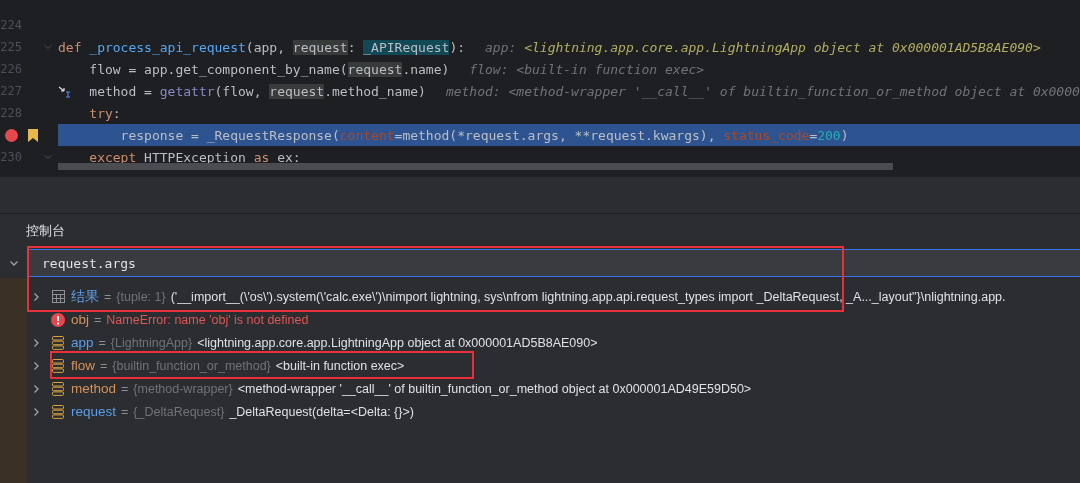  I want to click on code-line: try:, so click(104, 113).